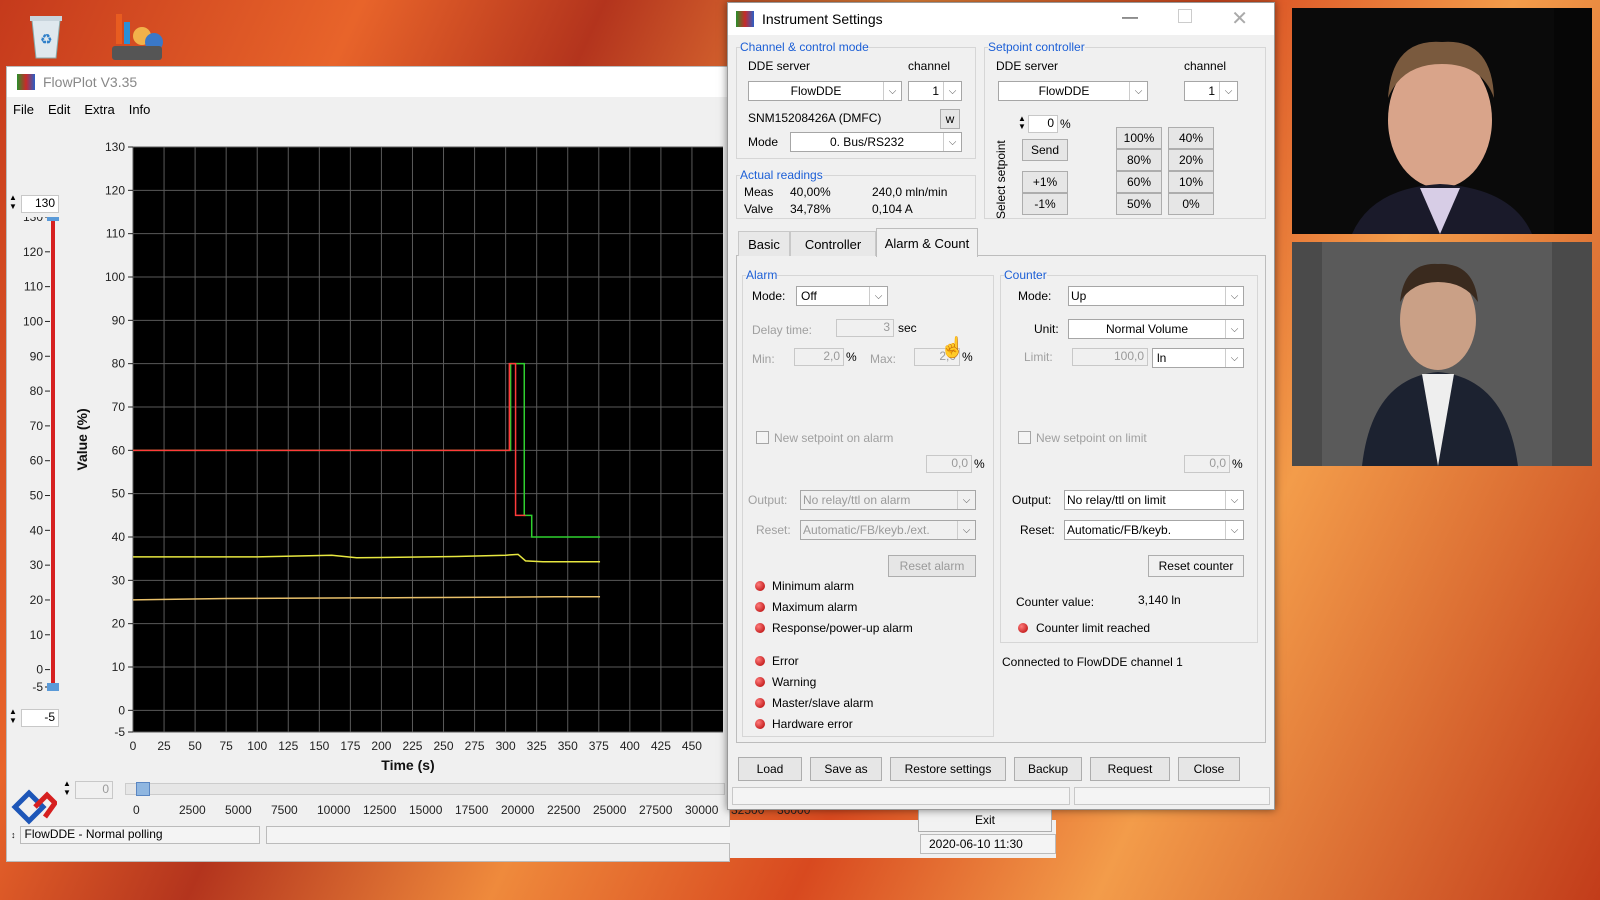  I want to click on dialog-titlebar: Instrument Settings — ✕, so click(1001, 19).